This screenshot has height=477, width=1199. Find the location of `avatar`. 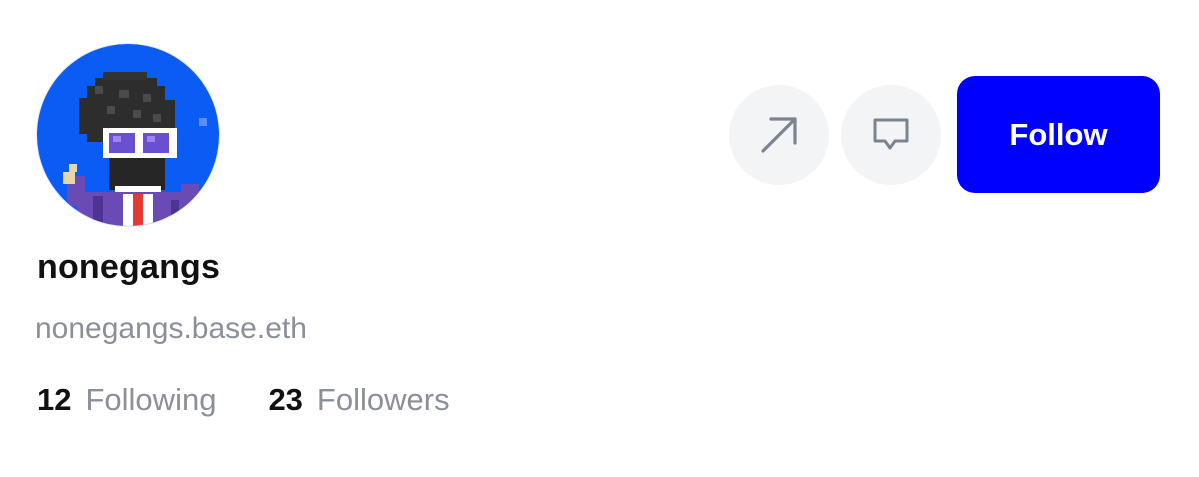

avatar is located at coordinates (128, 135).